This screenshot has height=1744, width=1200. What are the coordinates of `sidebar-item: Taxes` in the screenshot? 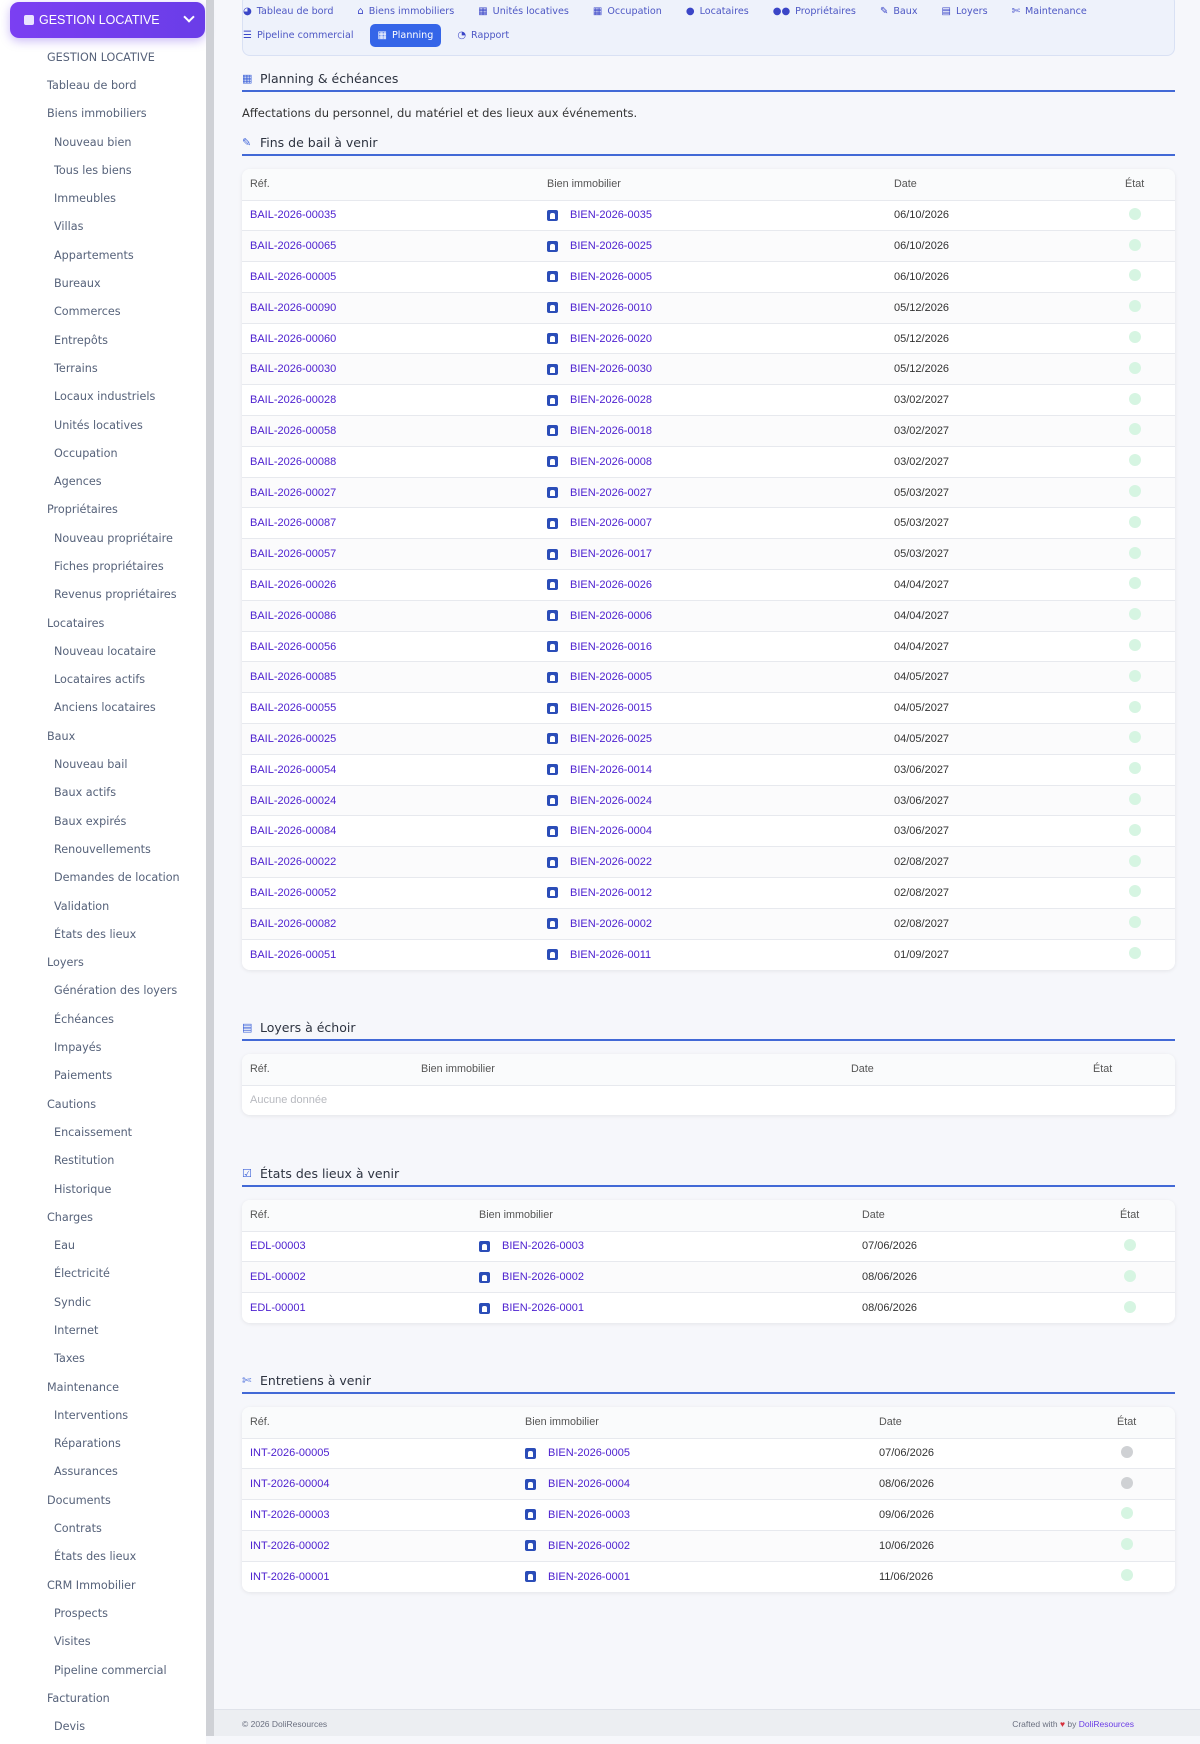 It's located at (103, 1359).